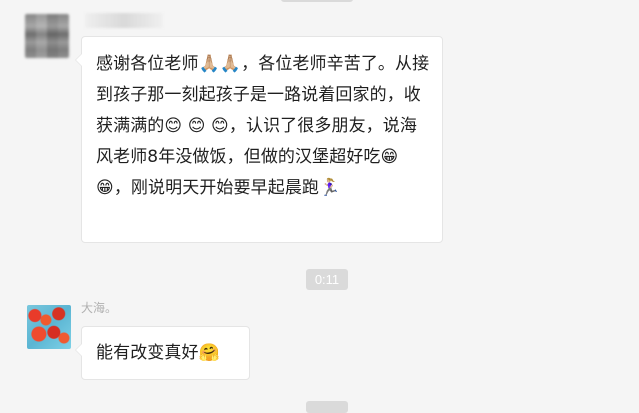  Describe the element at coordinates (158, 353) in the screenshot. I see `message-text: 能有改变真好🤗` at that location.